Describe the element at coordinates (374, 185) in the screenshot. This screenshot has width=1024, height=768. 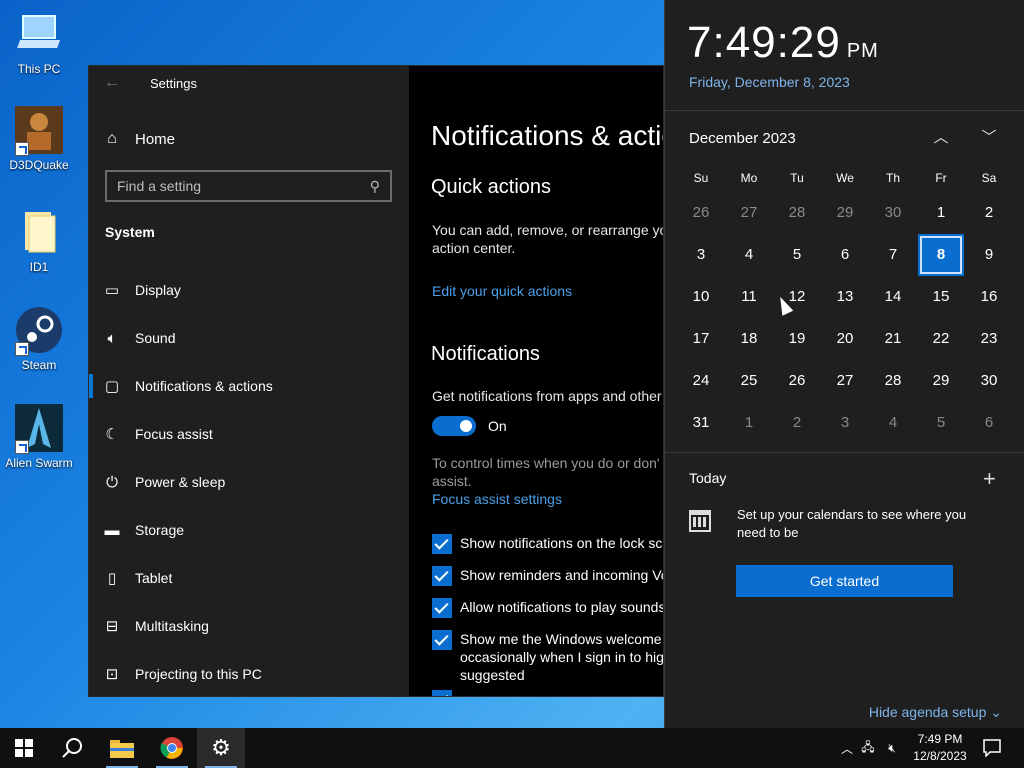
I see `search-icon: ⚲` at that location.